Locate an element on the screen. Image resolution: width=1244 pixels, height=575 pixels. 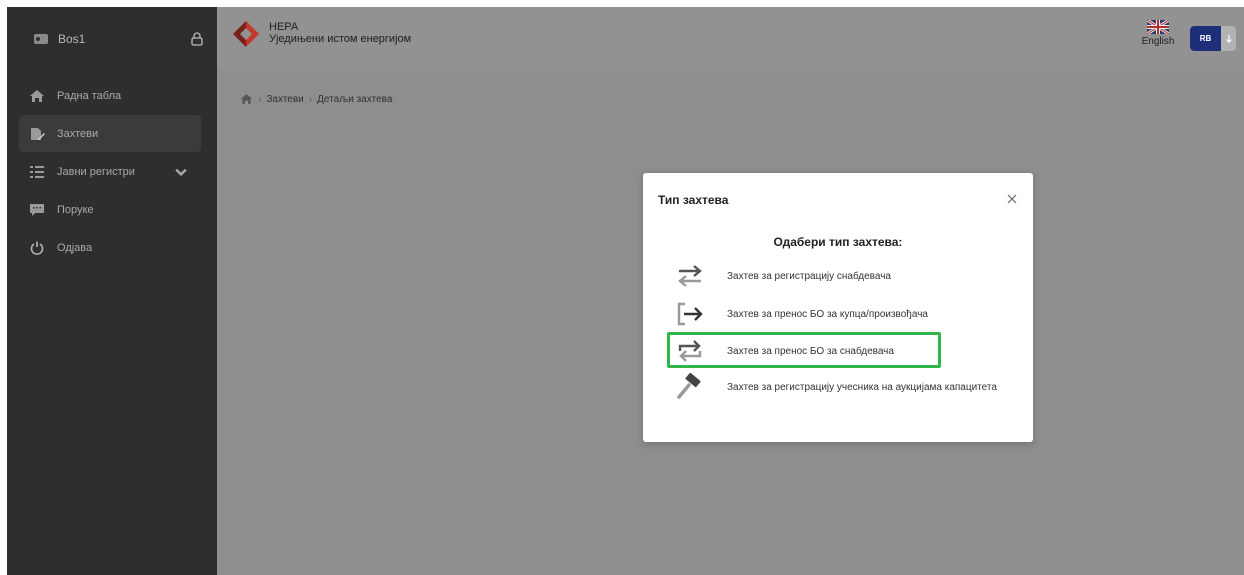
gavel-icon is located at coordinates (689, 386).